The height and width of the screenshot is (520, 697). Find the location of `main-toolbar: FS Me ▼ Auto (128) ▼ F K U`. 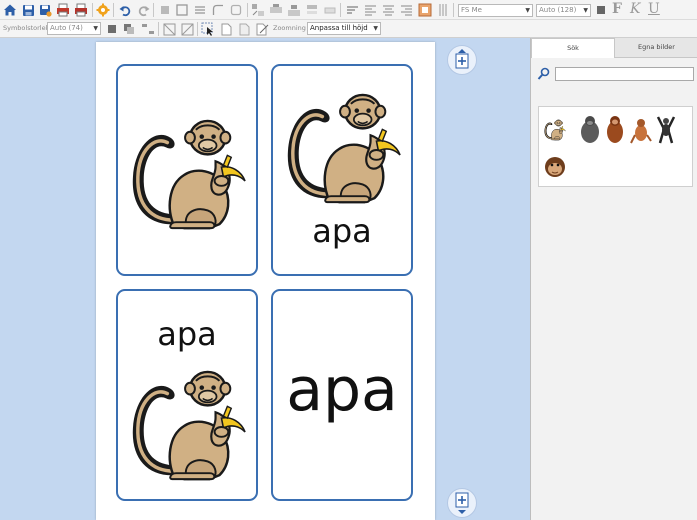

main-toolbar: FS Me ▼ Auto (128) ▼ F K U is located at coordinates (348, 10).